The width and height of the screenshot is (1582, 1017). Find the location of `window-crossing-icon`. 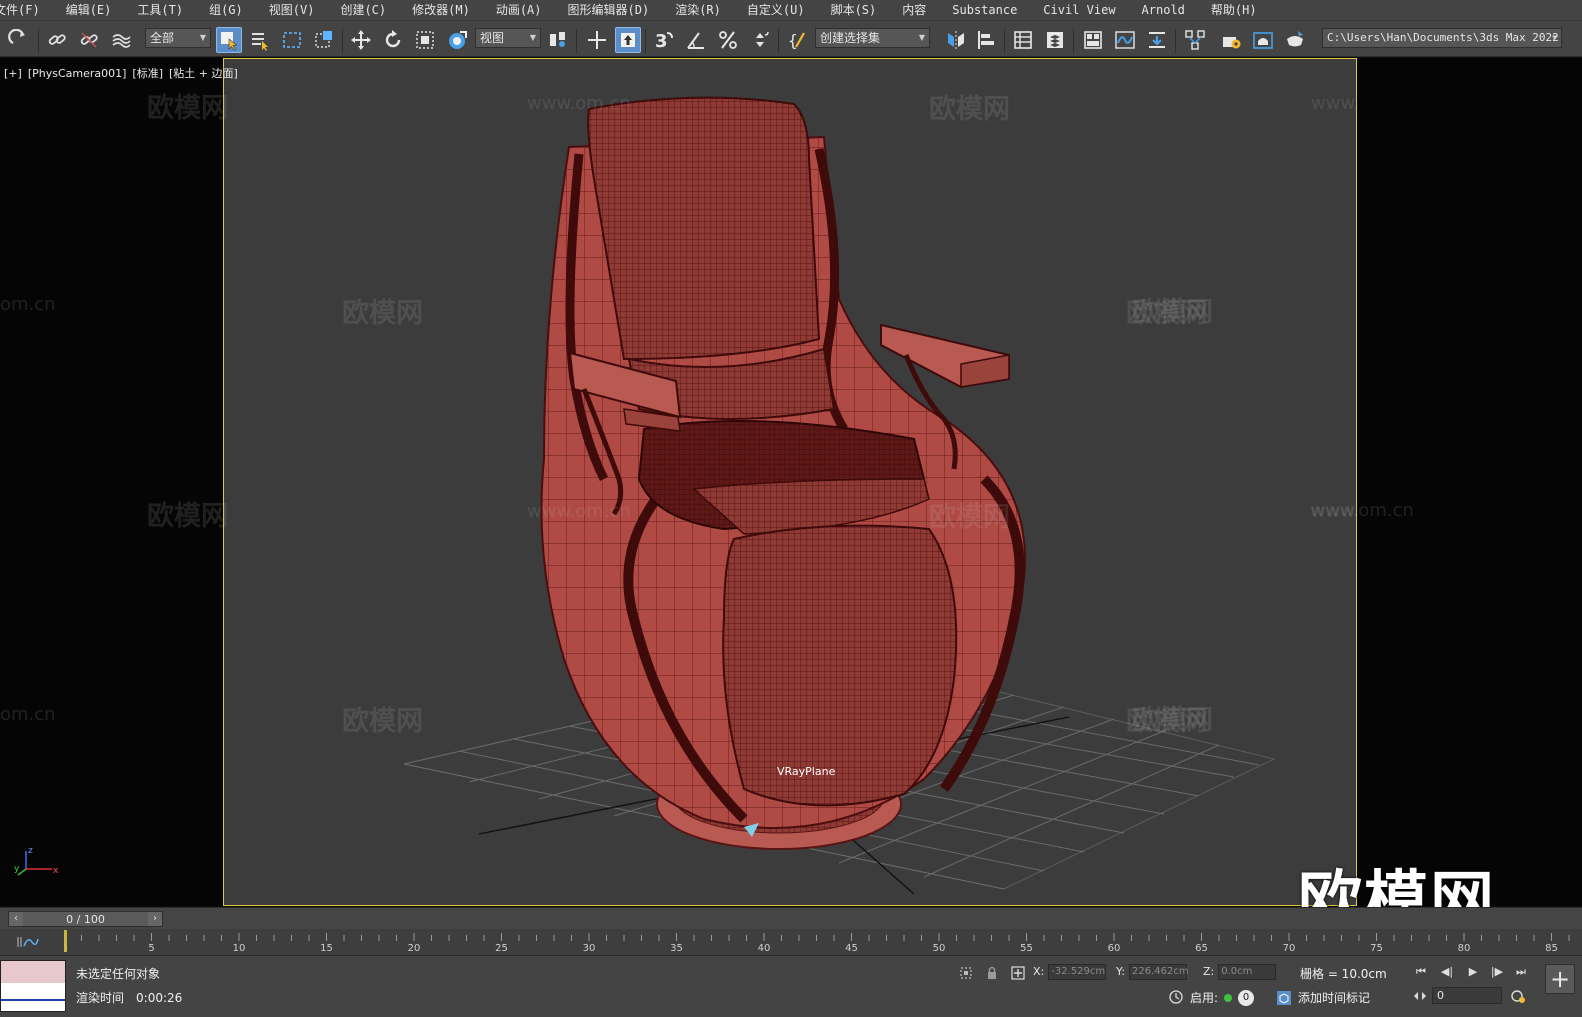

window-crossing-icon is located at coordinates (324, 40).